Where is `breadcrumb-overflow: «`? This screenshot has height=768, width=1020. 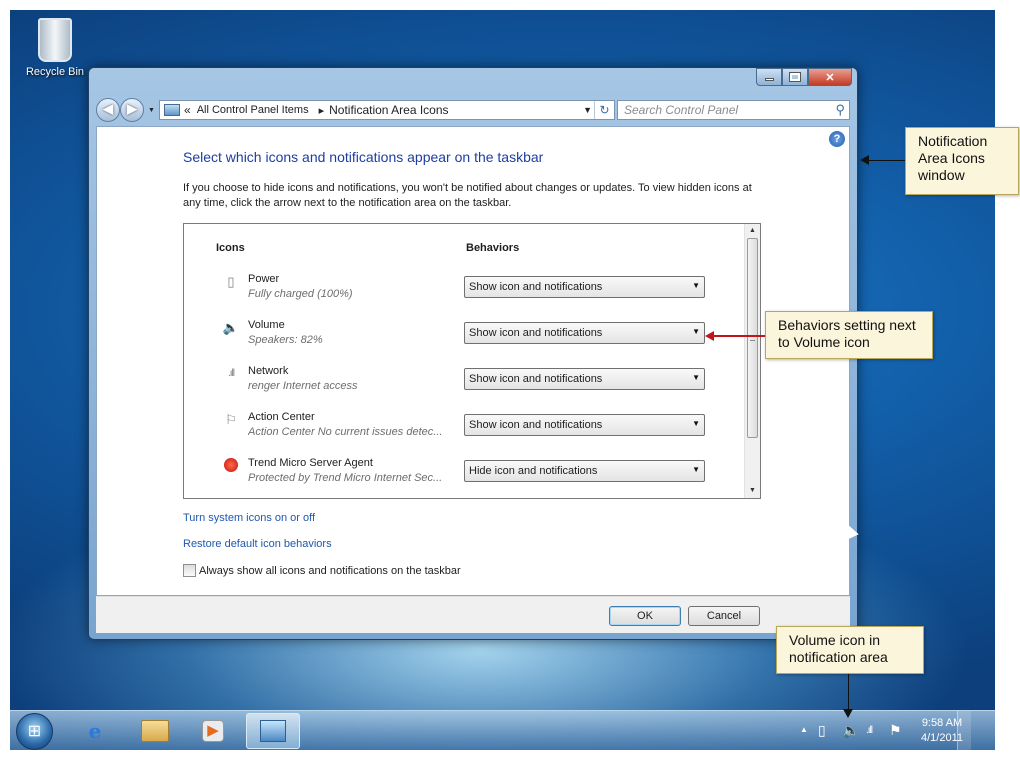 breadcrumb-overflow: « is located at coordinates (187, 110).